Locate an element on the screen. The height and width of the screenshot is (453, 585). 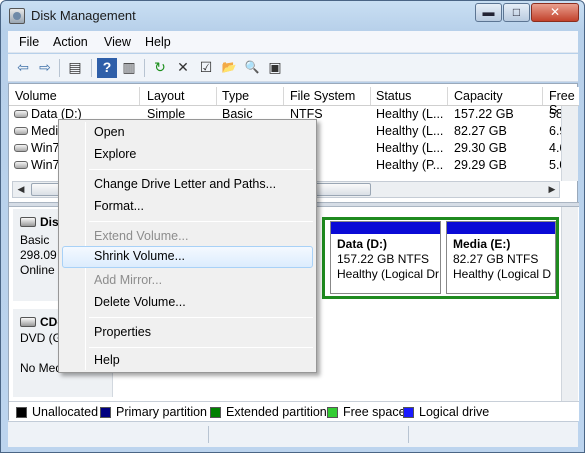
partition-size: 82.27 GB NTFS is located at coordinates (496, 259).